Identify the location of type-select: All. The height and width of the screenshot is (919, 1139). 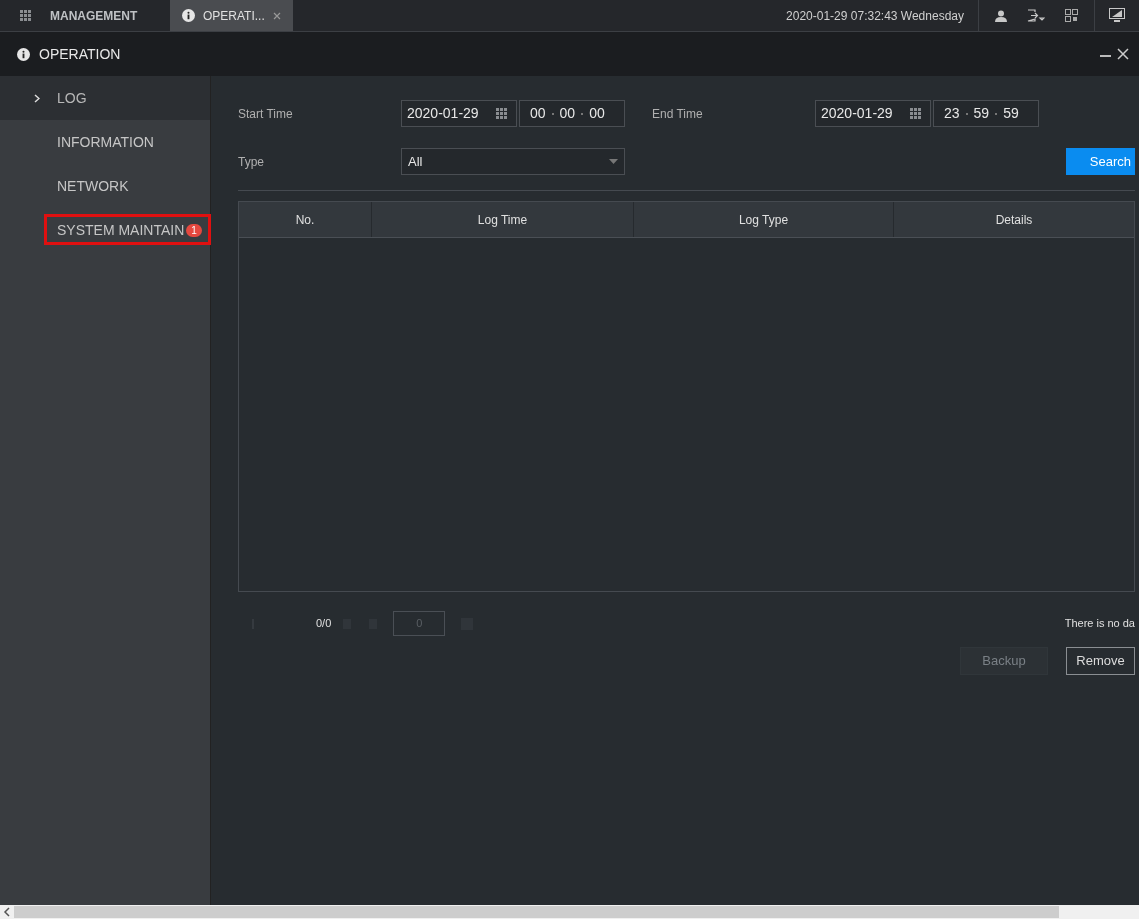
(513, 161).